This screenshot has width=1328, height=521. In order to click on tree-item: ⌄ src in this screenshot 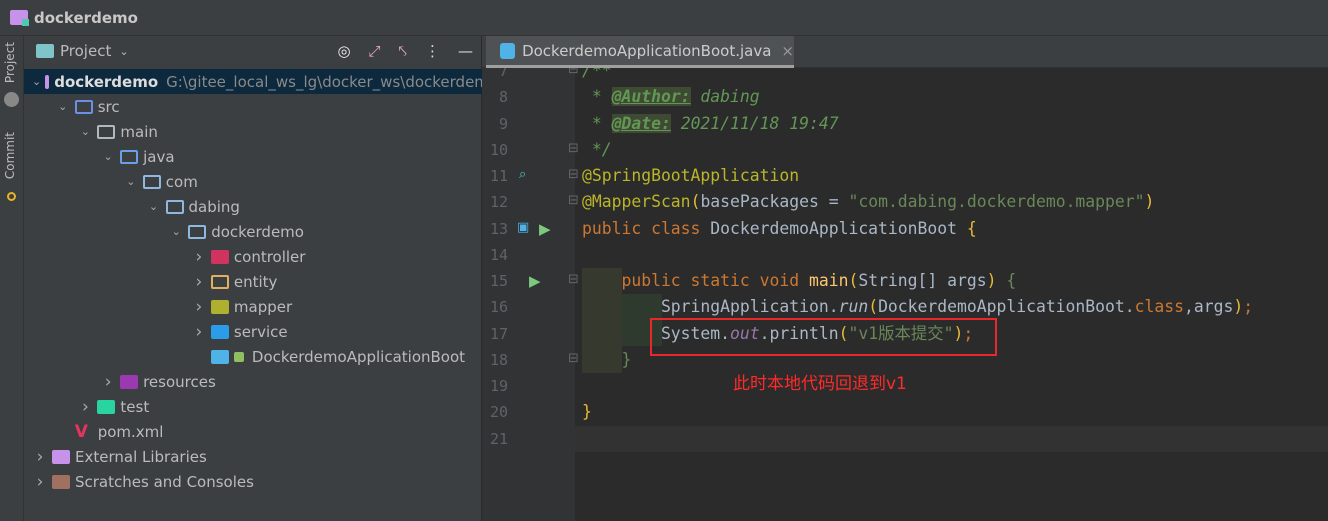, I will do `click(253, 106)`.